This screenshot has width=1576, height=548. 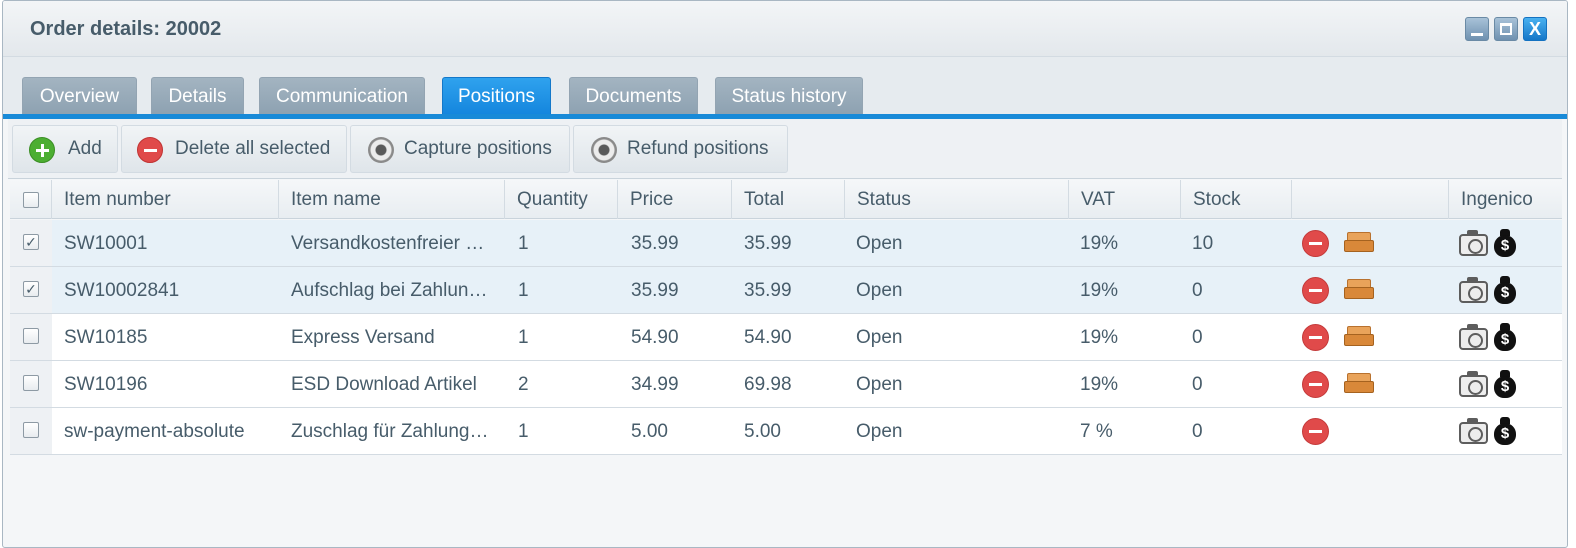 I want to click on column-header-item-name: Item name, so click(x=392, y=199).